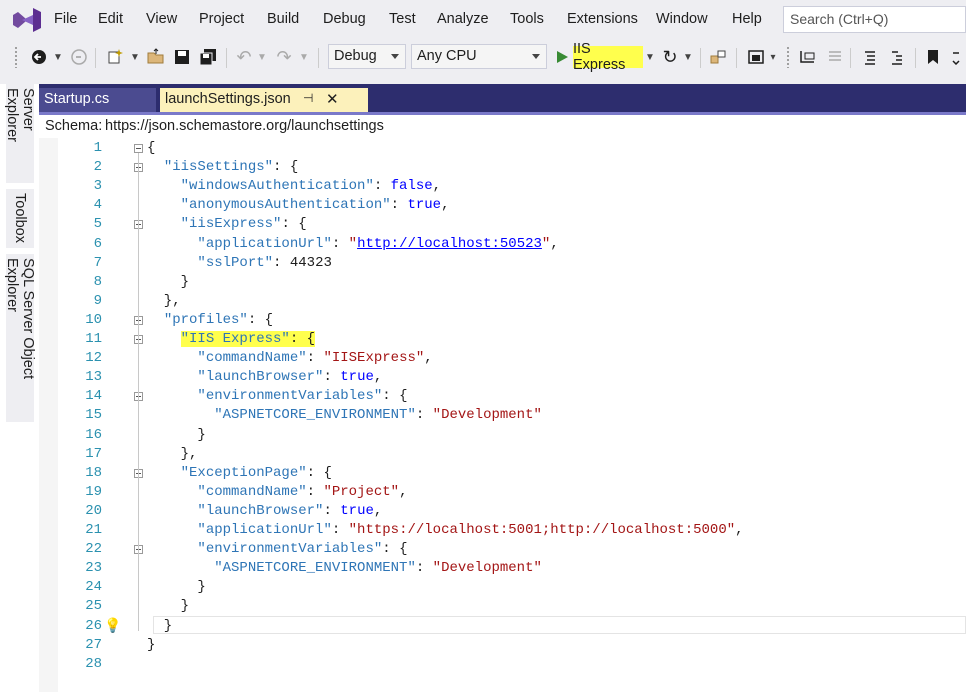 This screenshot has height=692, width=966. Describe the element at coordinates (933, 57) in the screenshot. I see `bookmark-icon` at that location.